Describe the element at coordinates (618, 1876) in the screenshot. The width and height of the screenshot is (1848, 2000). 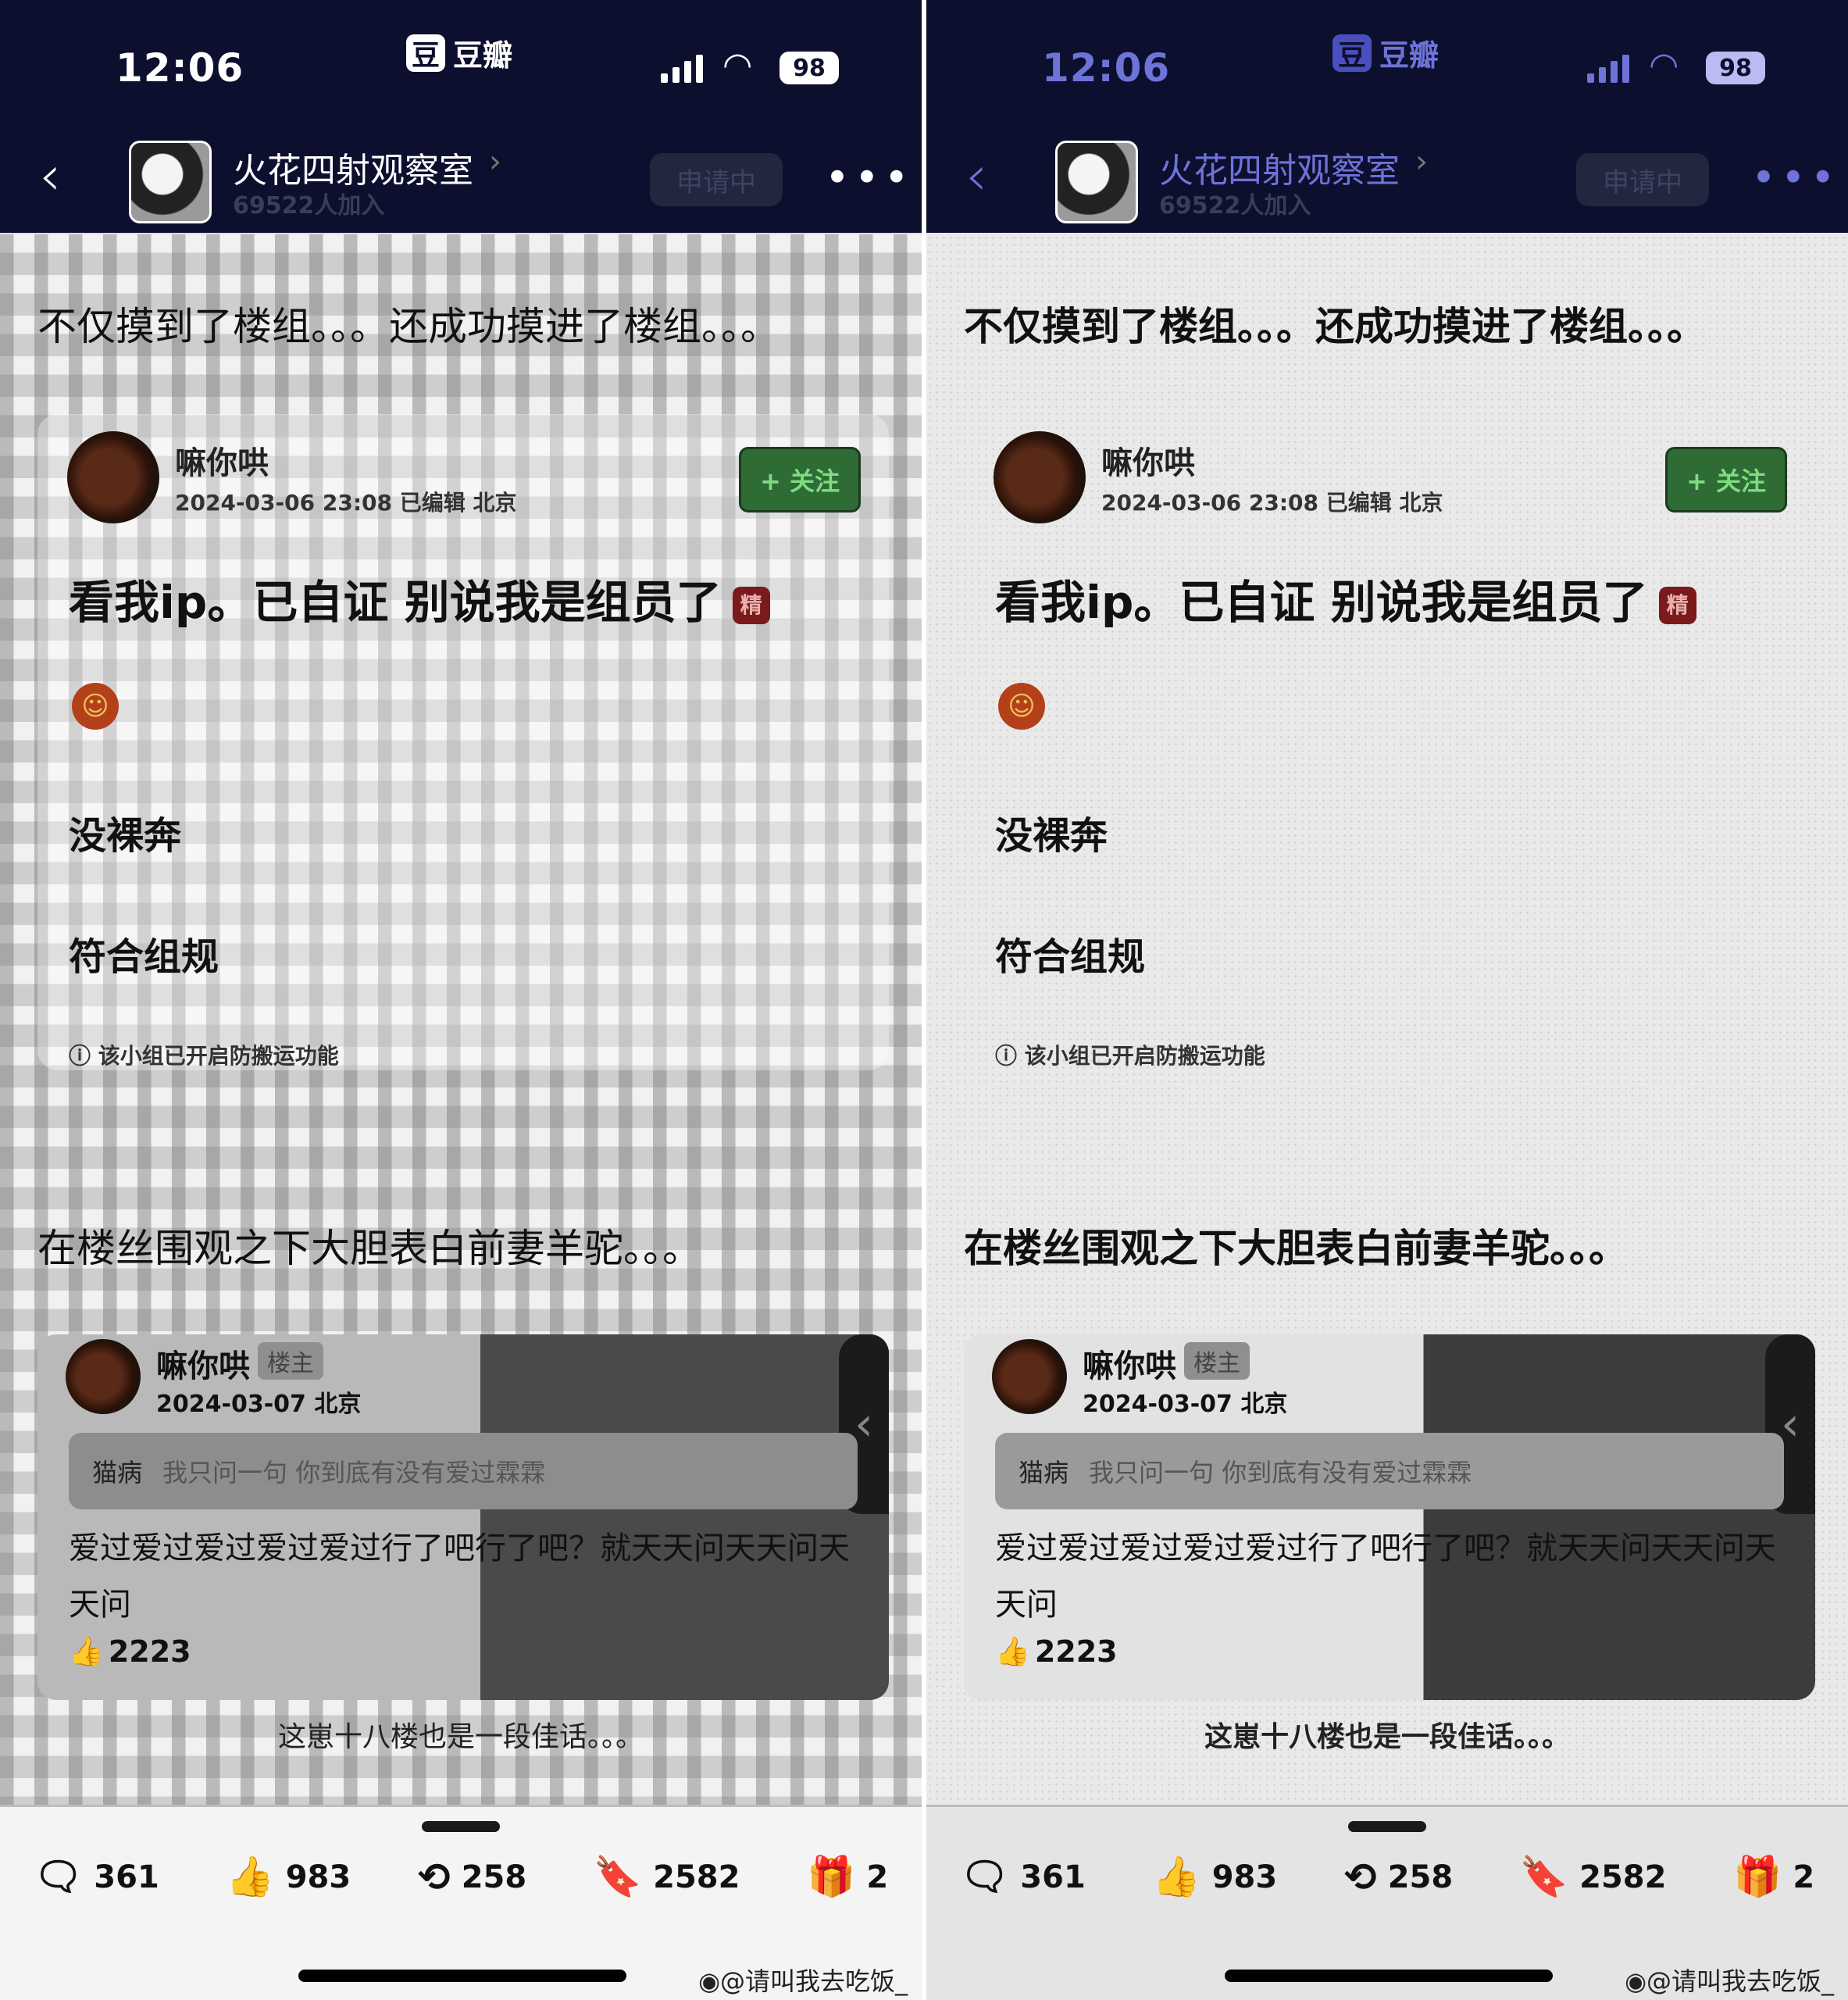
I see `bookmark-icon: 🔖` at that location.